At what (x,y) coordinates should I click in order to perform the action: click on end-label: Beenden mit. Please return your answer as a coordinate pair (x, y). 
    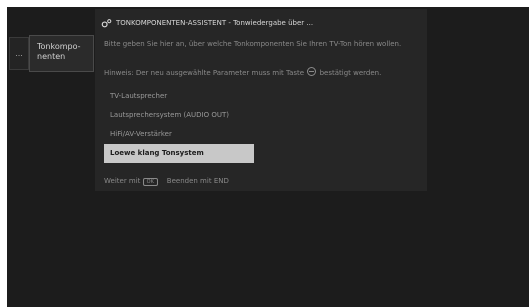
    Looking at the image, I should click on (189, 181).